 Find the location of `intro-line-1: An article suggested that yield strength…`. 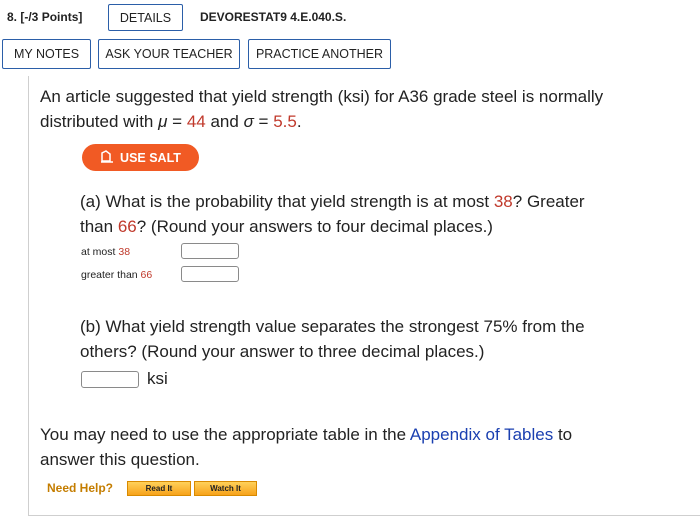

intro-line-1: An article suggested that yield strength… is located at coordinates (322, 96).